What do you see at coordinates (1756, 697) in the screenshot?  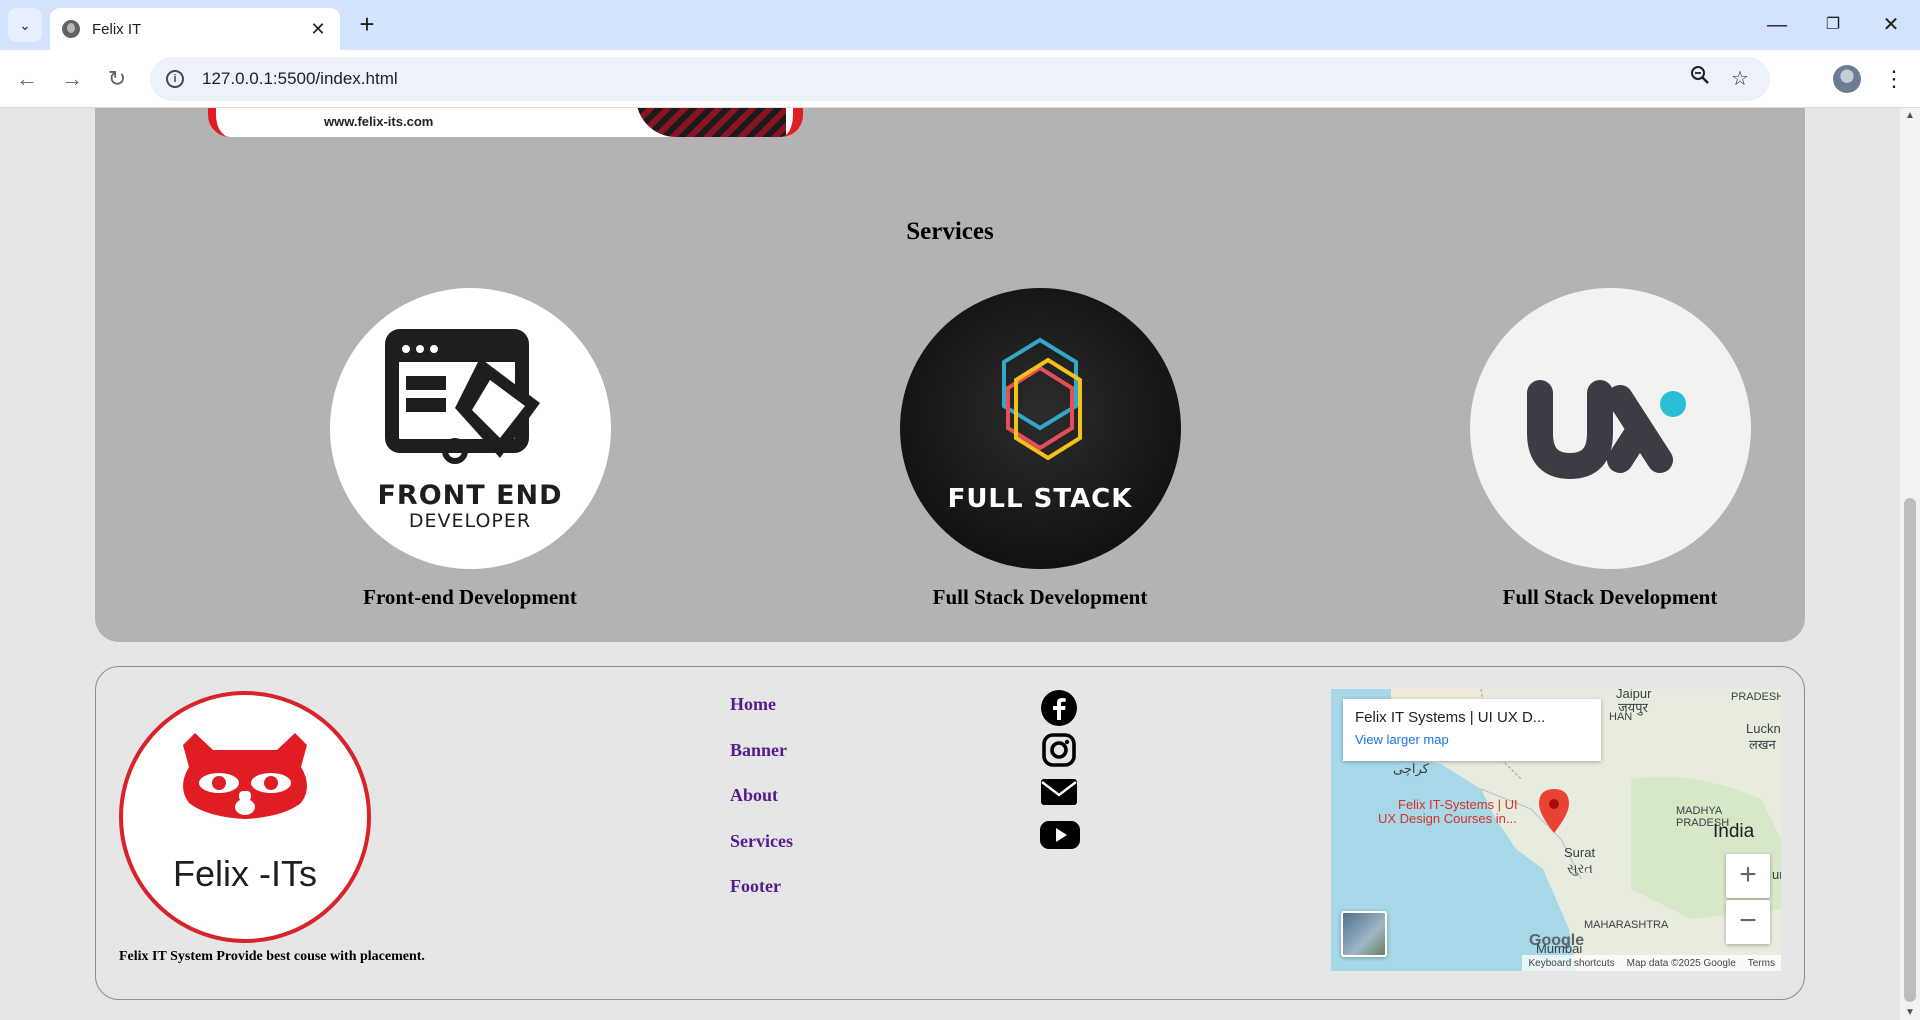 I see `map-label: PRADESH` at bounding box center [1756, 697].